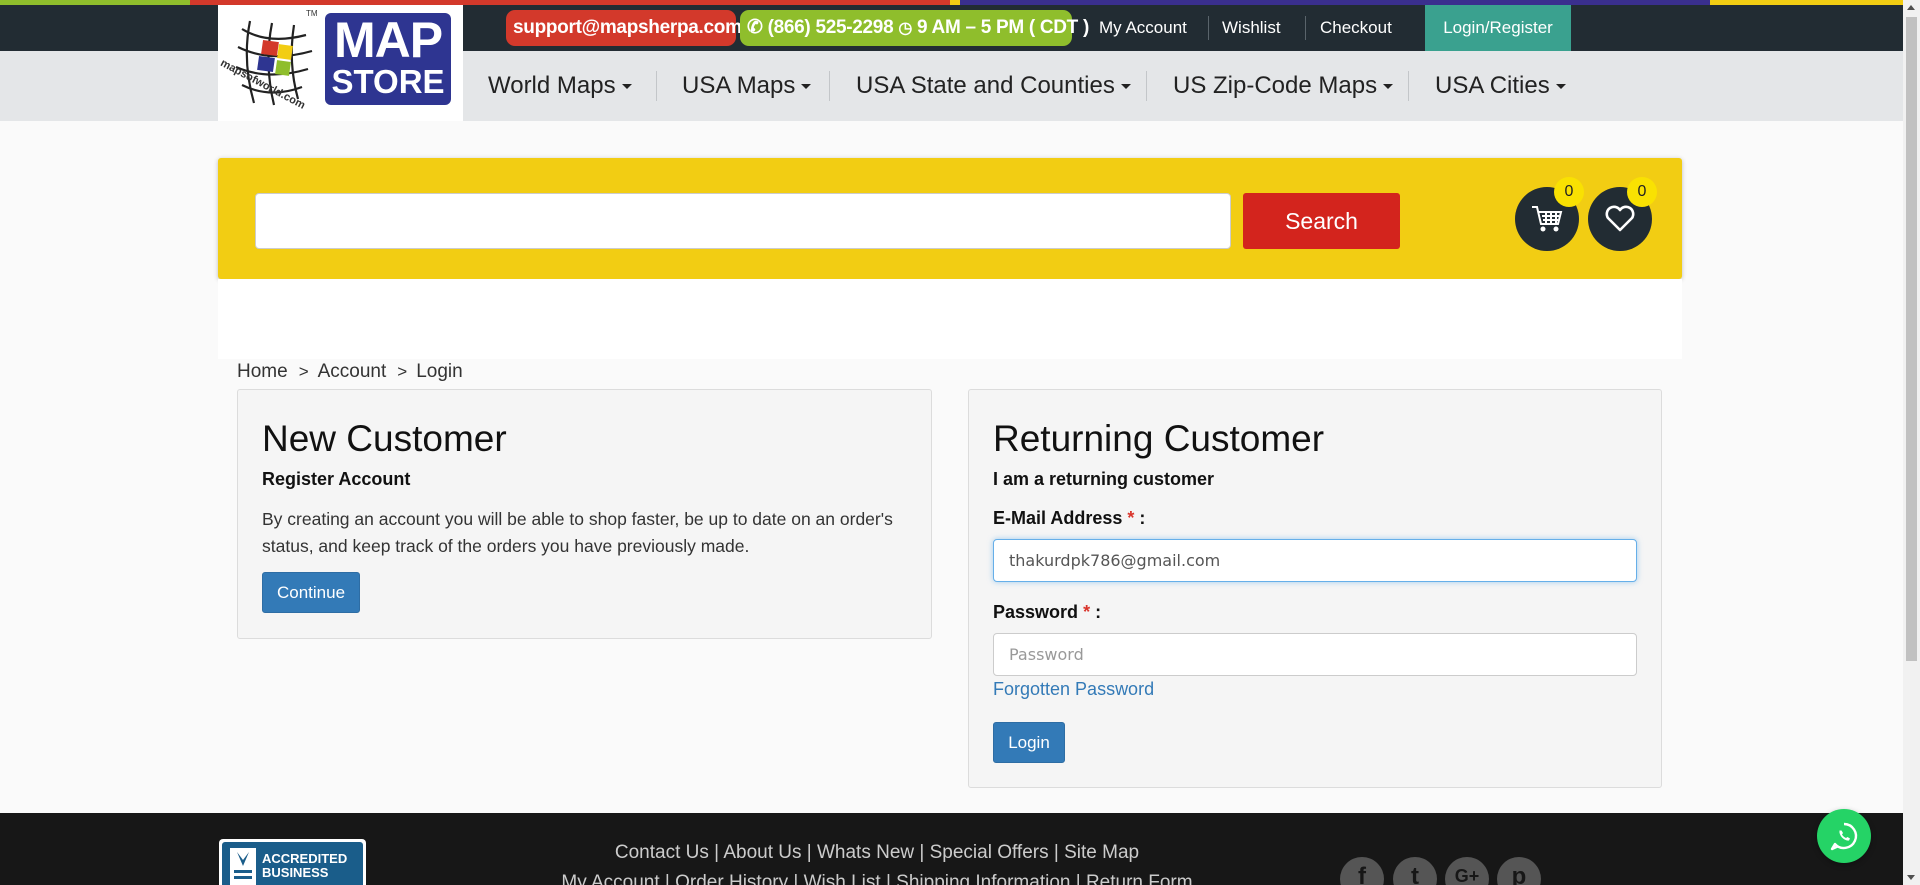  I want to click on nav-usa-cities: USA Cities, so click(1500, 86).